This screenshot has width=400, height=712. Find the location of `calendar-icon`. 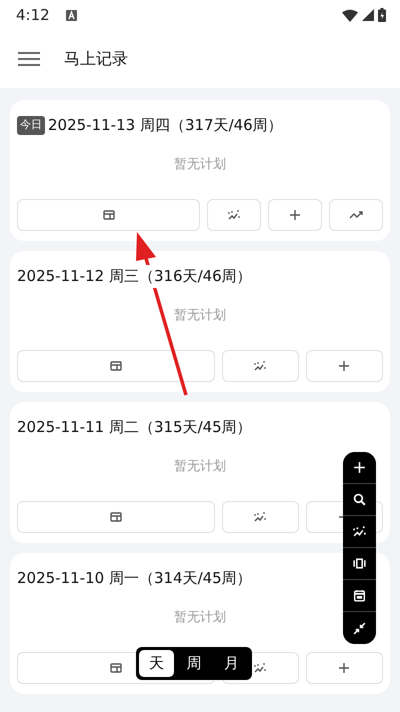

calendar-icon is located at coordinates (359, 595).